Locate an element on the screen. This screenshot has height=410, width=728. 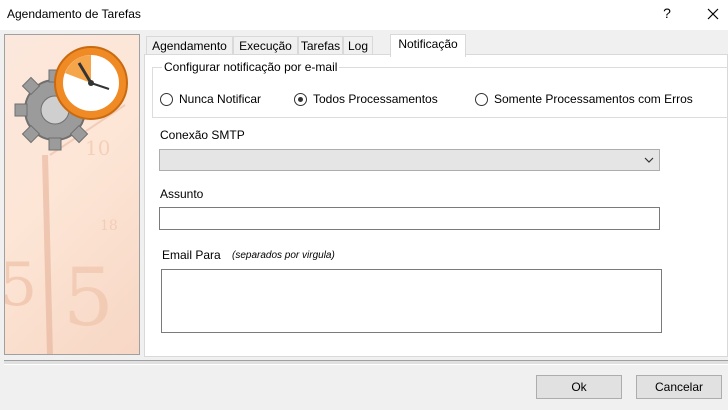
email-notification-group-label: Configurar notificação por e-mail is located at coordinates (251, 67).